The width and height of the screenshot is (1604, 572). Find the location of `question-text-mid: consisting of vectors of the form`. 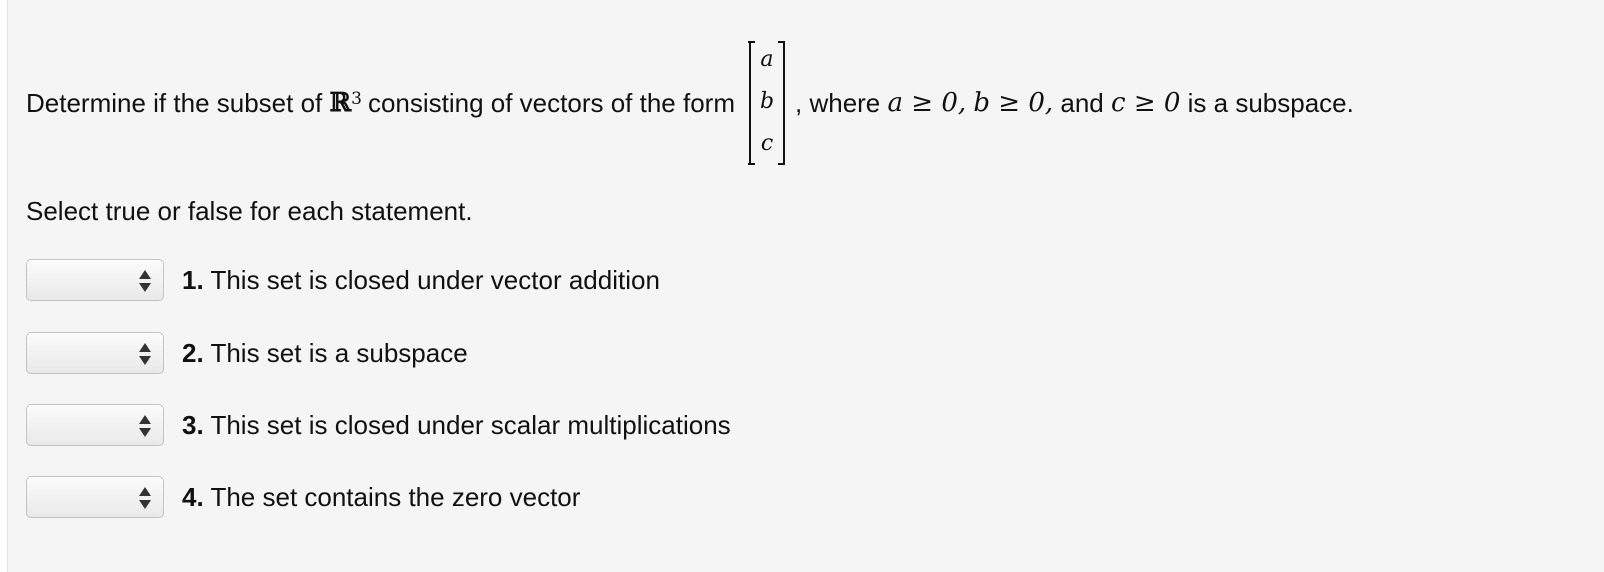

question-text-mid: consisting of vectors of the form is located at coordinates (551, 102).